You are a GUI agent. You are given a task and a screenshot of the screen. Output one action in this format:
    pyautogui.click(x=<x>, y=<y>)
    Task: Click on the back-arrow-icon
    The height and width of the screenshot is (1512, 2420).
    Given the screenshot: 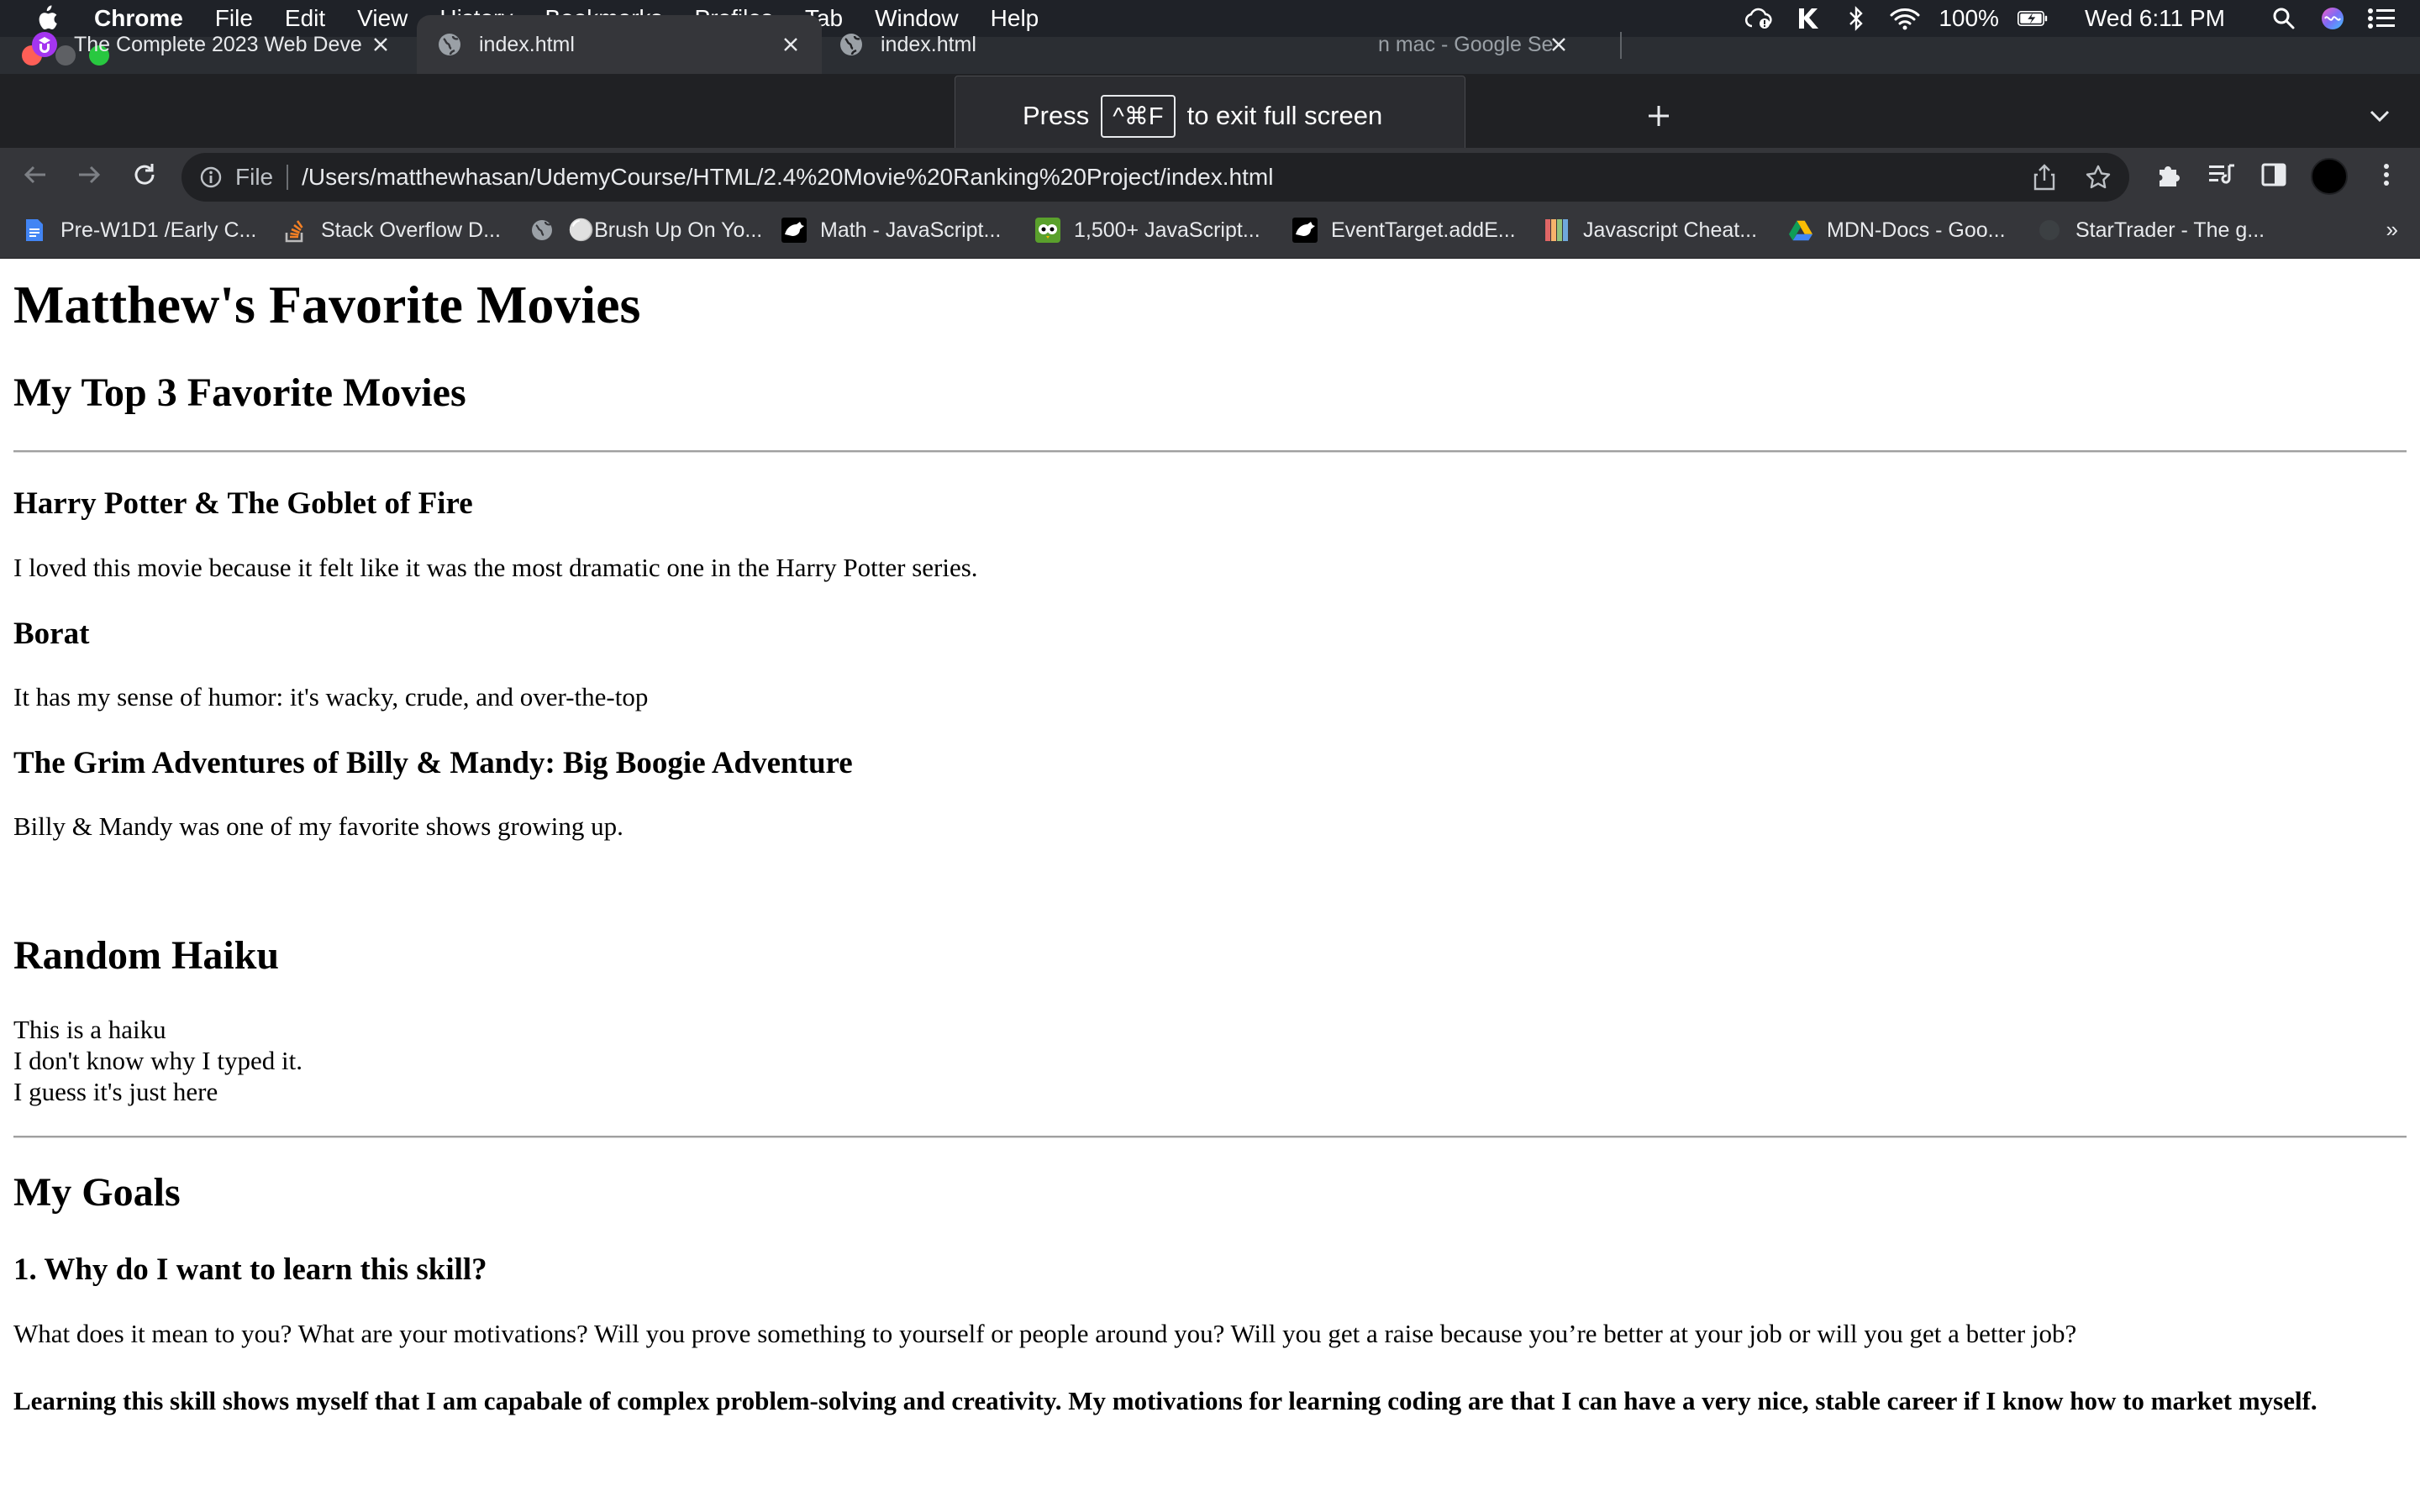 What is the action you would take?
    pyautogui.click(x=35, y=175)
    